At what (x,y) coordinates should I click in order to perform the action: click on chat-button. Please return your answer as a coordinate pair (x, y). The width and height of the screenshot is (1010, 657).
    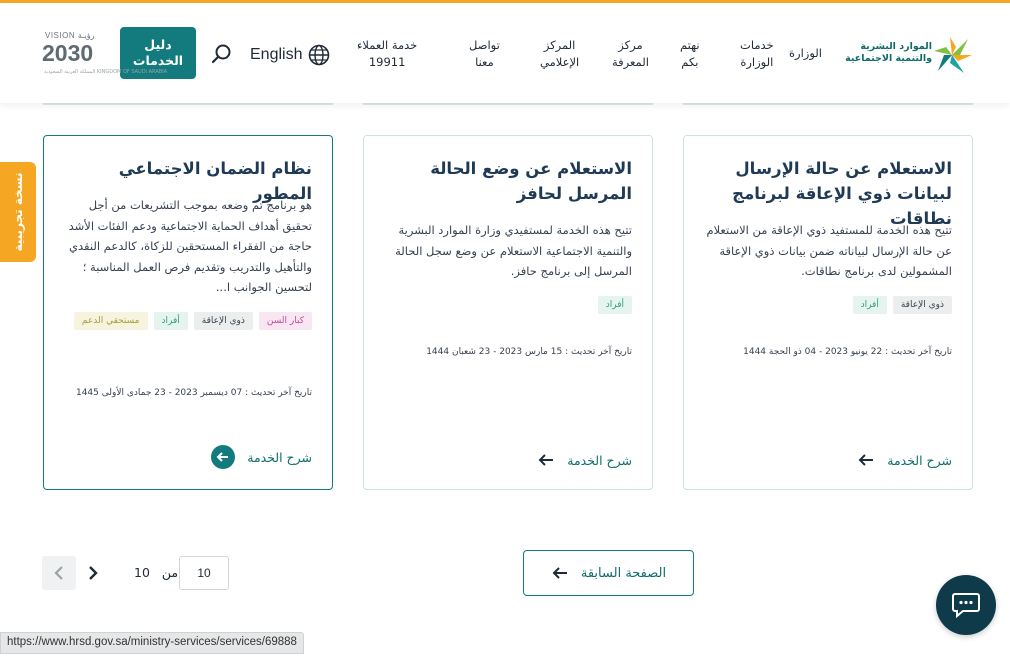
    Looking at the image, I should click on (966, 605).